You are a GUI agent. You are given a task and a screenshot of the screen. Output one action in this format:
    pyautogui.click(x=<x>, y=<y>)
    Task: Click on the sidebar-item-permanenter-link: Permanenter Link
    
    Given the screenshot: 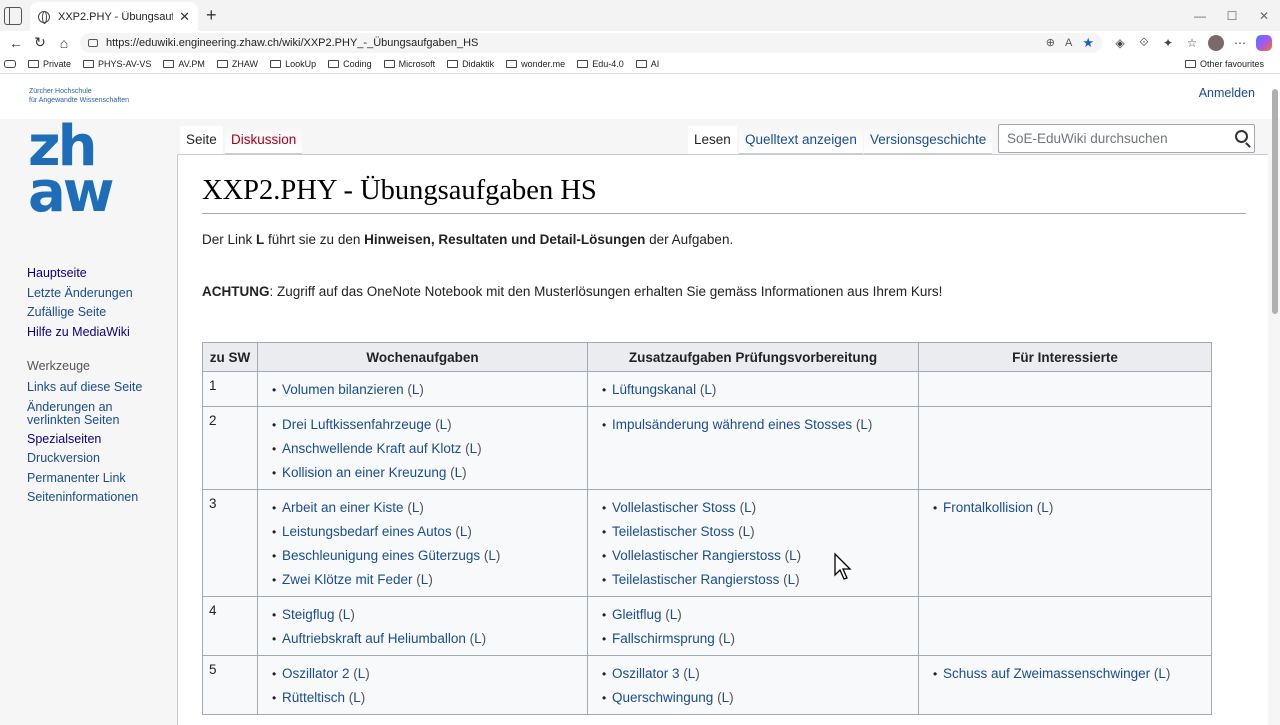 What is the action you would take?
    pyautogui.click(x=84, y=479)
    